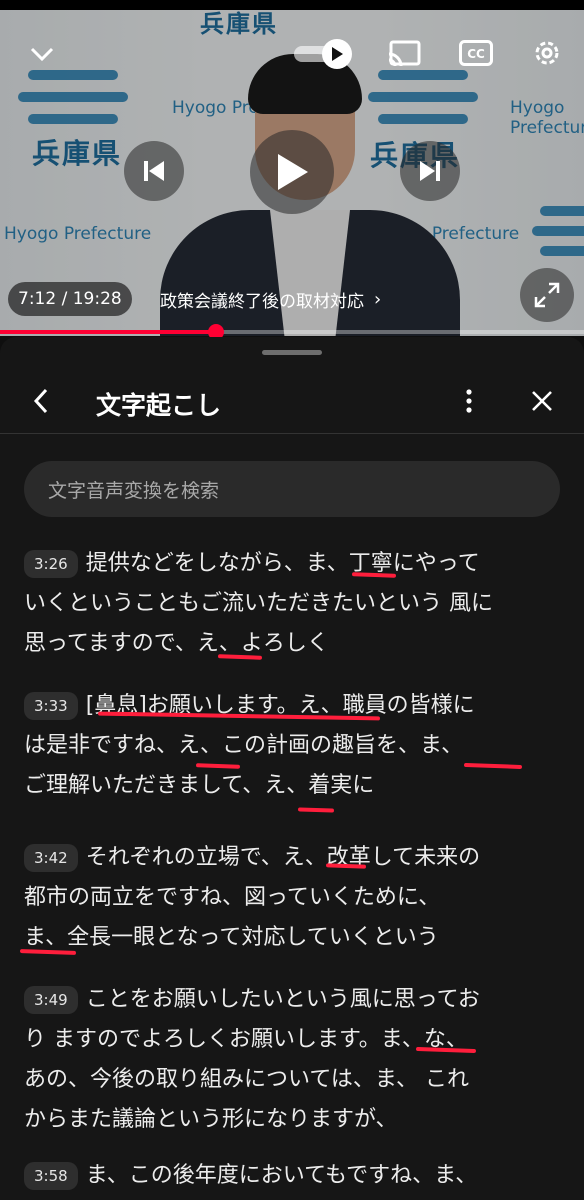 This screenshot has height=1200, width=584. Describe the element at coordinates (159, 405) in the screenshot. I see `transcript-title: 文字起こし` at that location.